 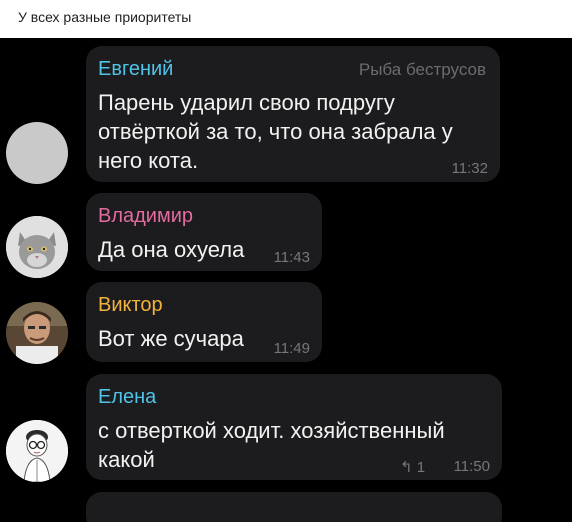 I want to click on girl-drawing-avatar, so click(x=37, y=451).